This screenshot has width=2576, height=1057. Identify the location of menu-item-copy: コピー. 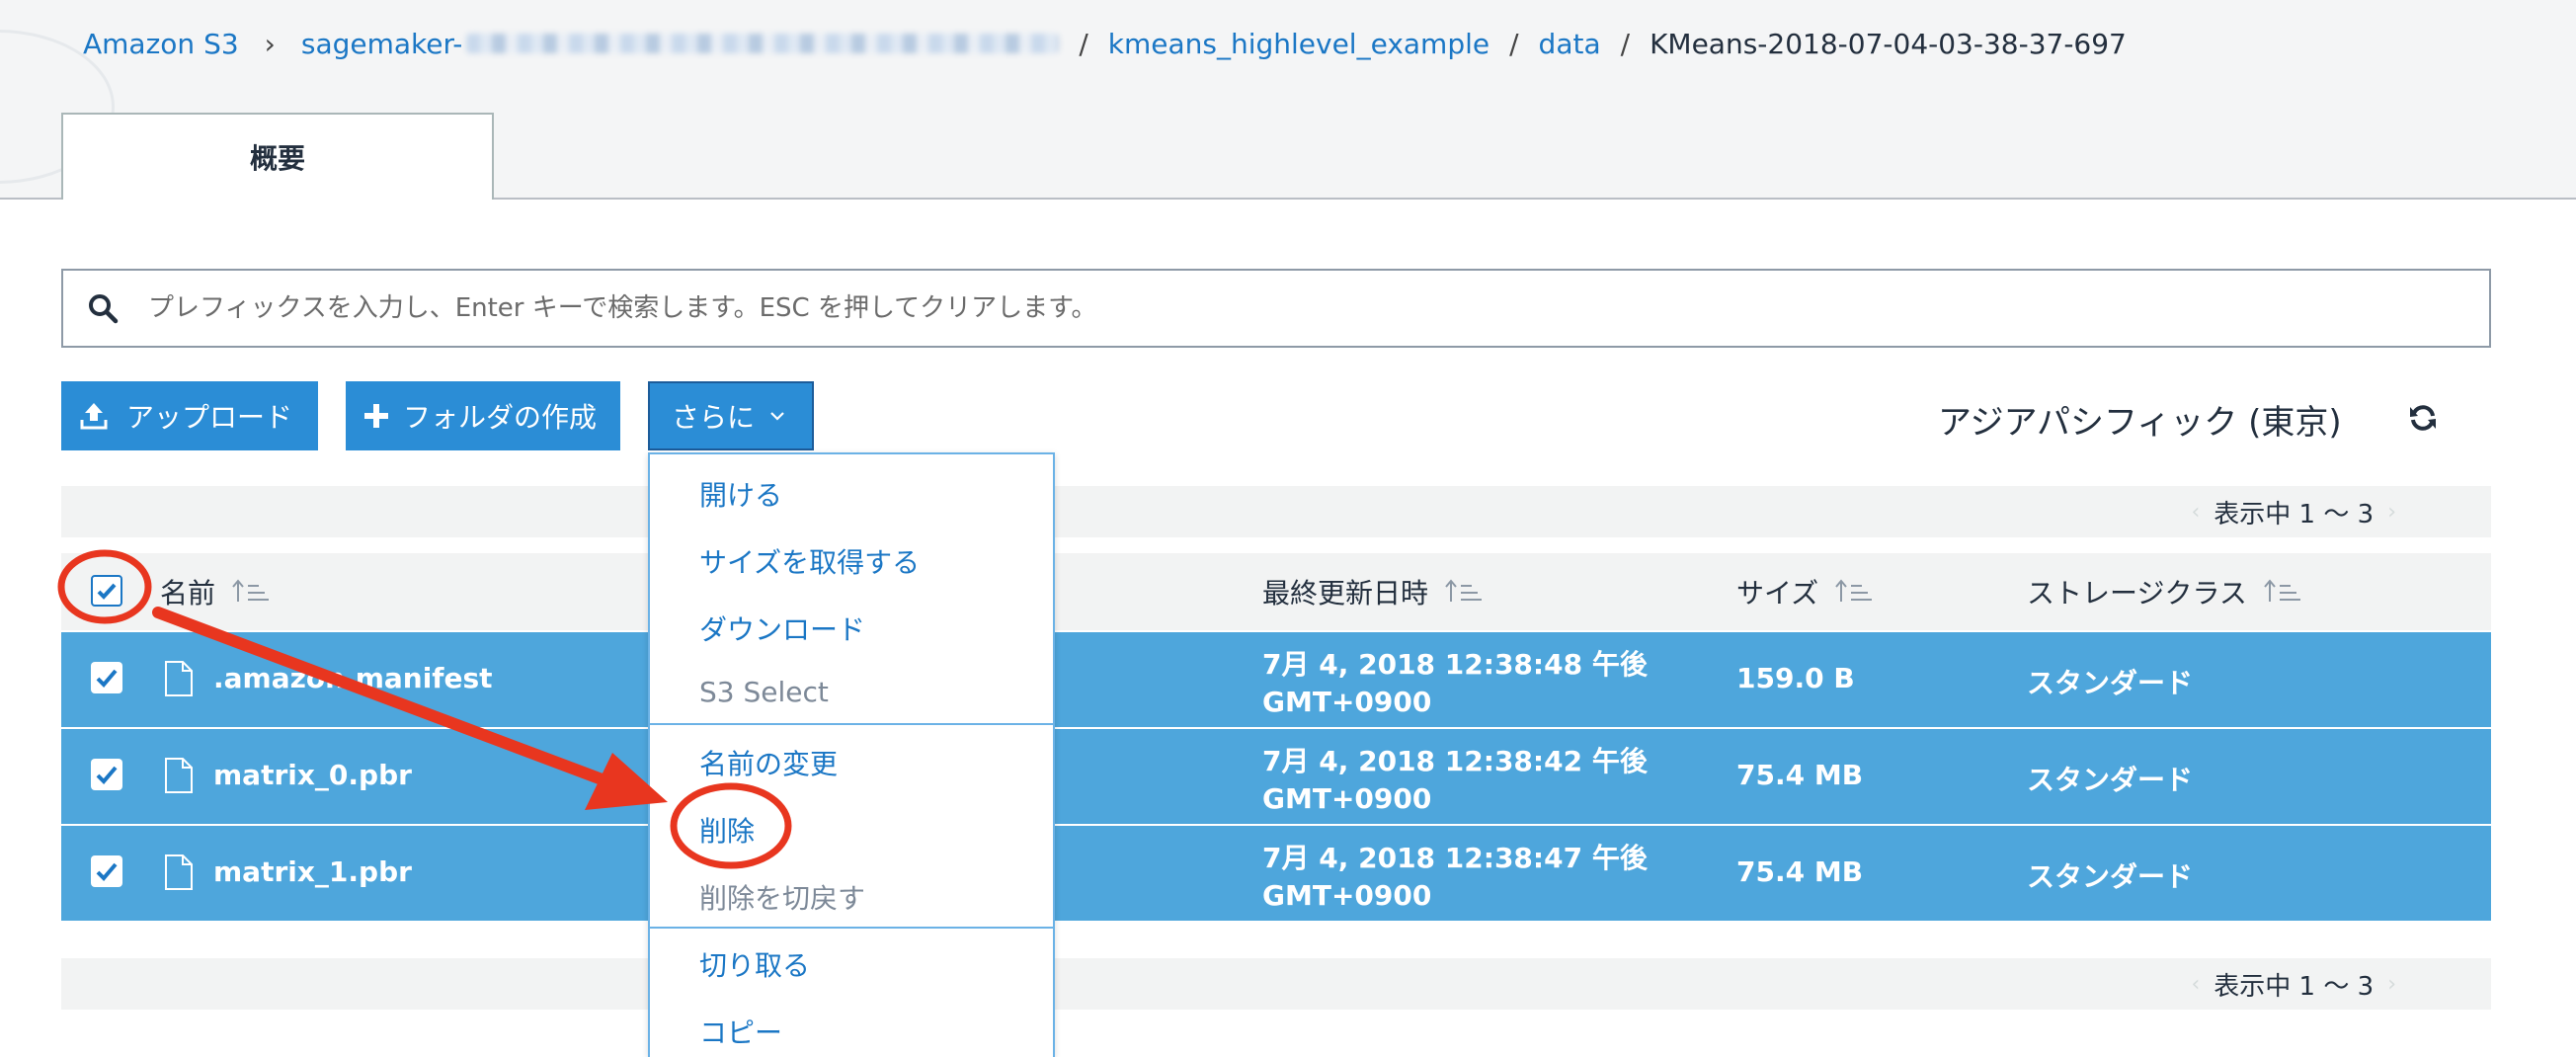
(740, 1031).